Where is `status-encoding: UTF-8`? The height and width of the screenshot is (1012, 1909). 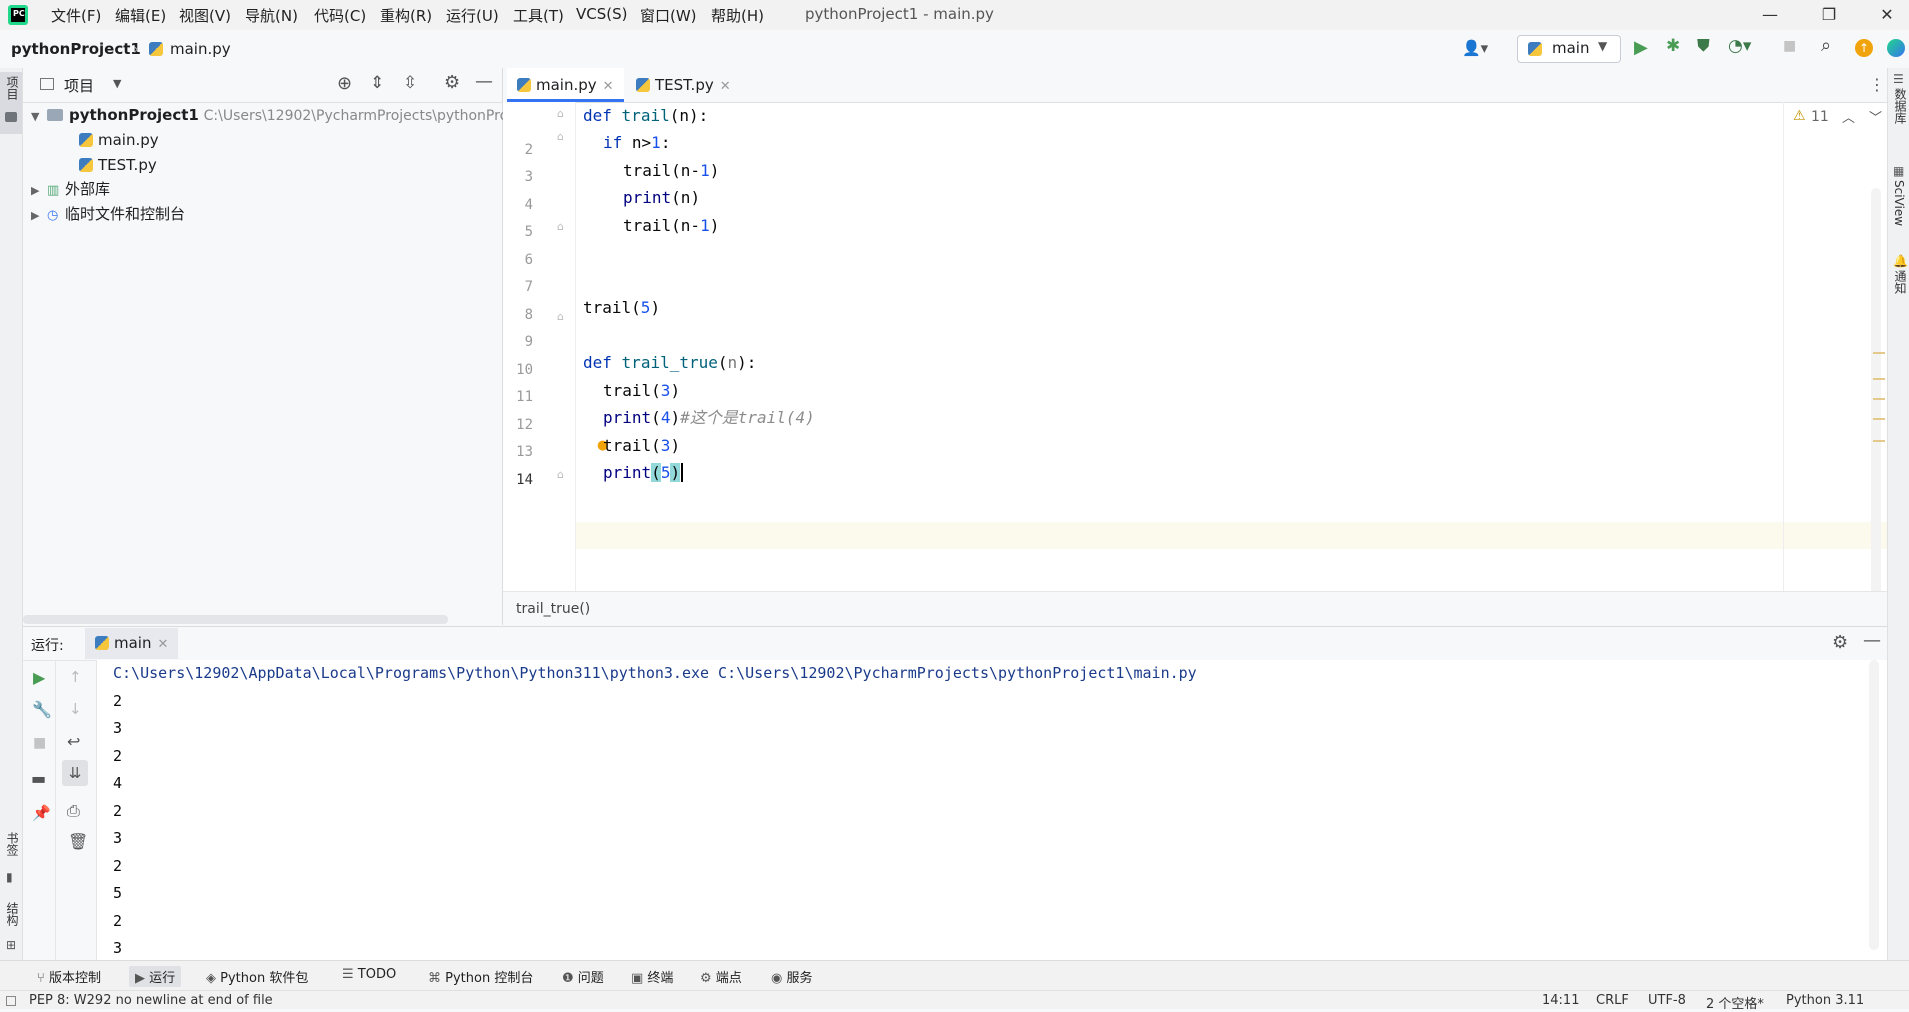 status-encoding: UTF-8 is located at coordinates (1667, 1000).